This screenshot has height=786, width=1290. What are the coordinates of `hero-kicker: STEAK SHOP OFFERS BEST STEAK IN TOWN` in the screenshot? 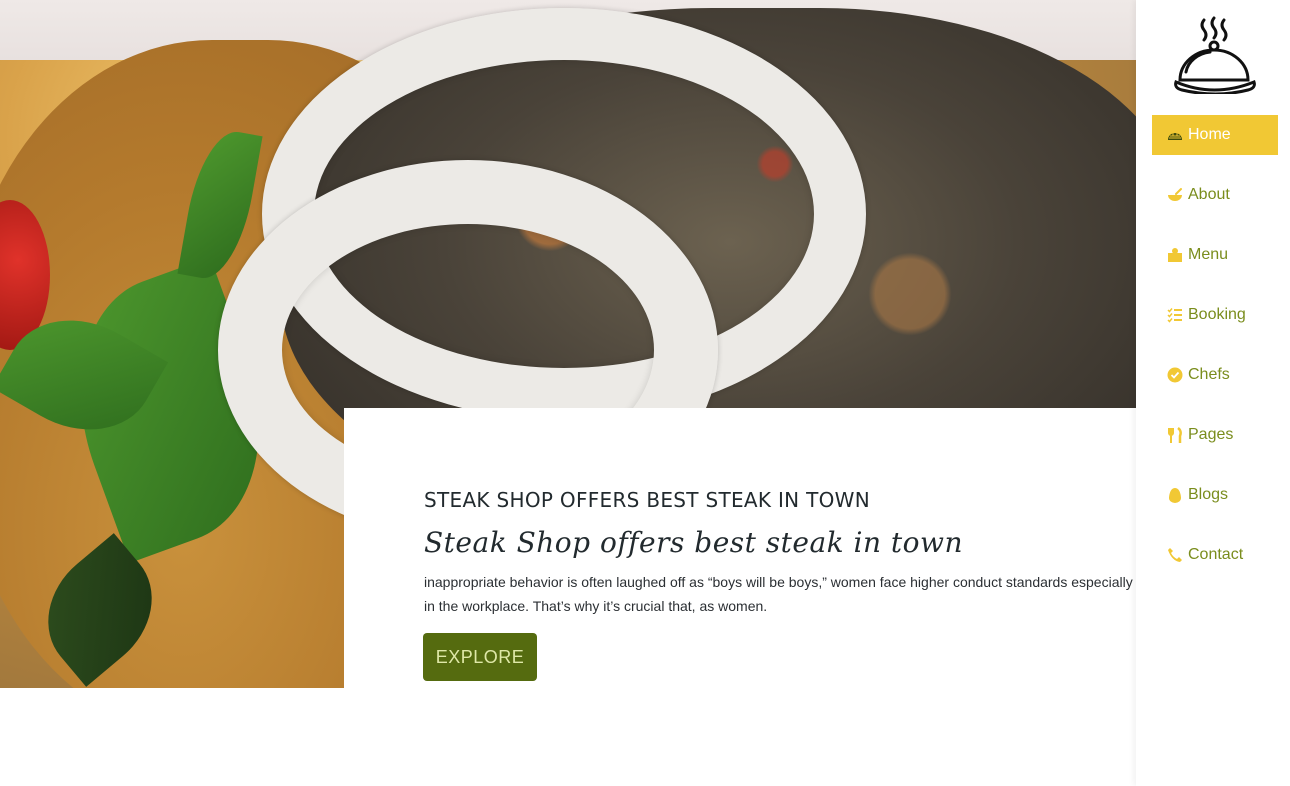 It's located at (647, 500).